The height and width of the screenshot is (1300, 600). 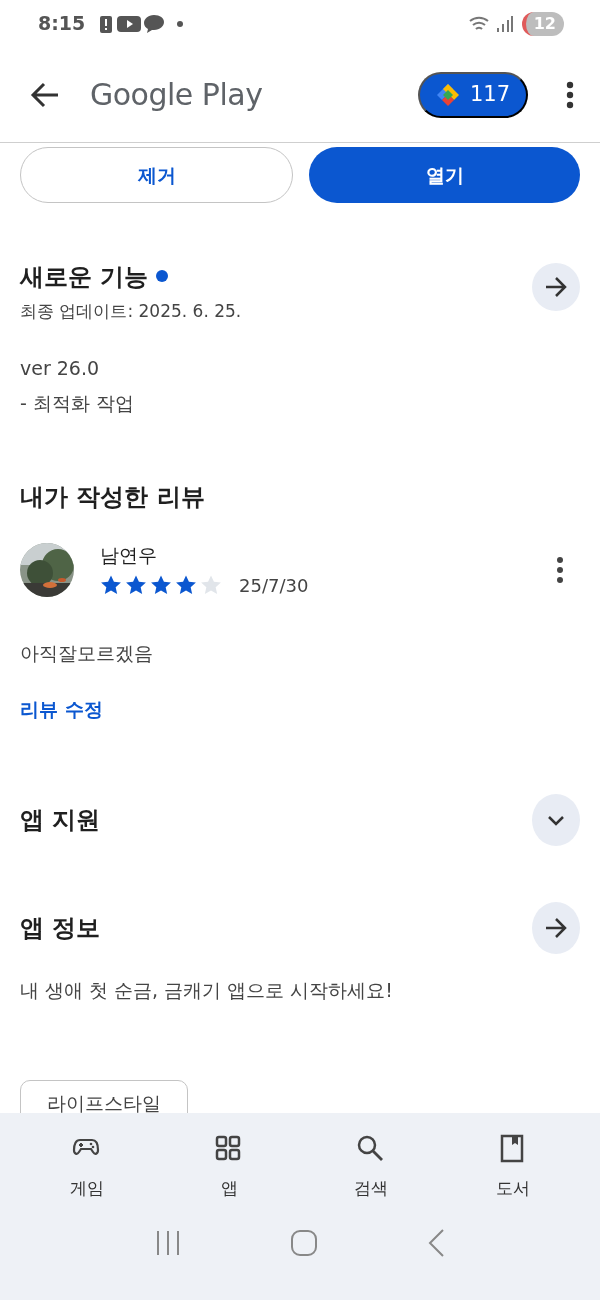 What do you see at coordinates (304, 1242) in the screenshot?
I see `home-icon` at bounding box center [304, 1242].